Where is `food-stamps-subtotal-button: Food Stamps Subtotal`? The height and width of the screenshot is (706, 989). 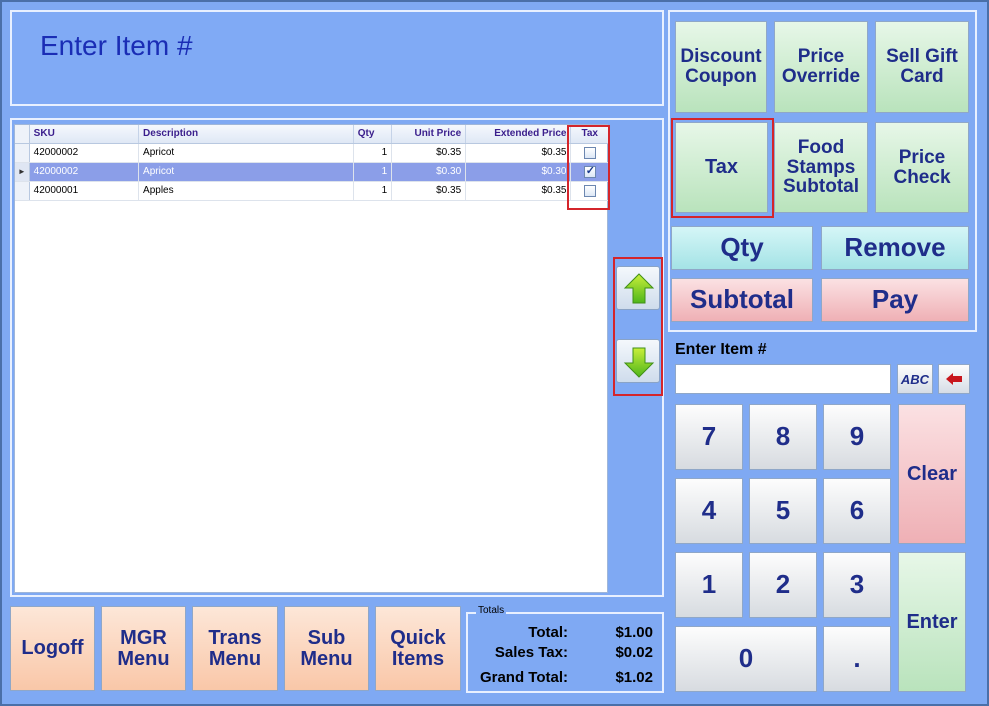
food-stamps-subtotal-button: Food Stamps Subtotal is located at coordinates (821, 167).